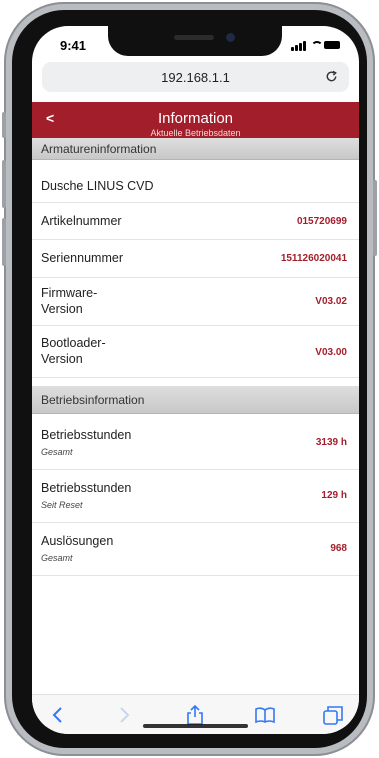 The image size is (379, 758). I want to click on bookmarks-icon, so click(265, 715).